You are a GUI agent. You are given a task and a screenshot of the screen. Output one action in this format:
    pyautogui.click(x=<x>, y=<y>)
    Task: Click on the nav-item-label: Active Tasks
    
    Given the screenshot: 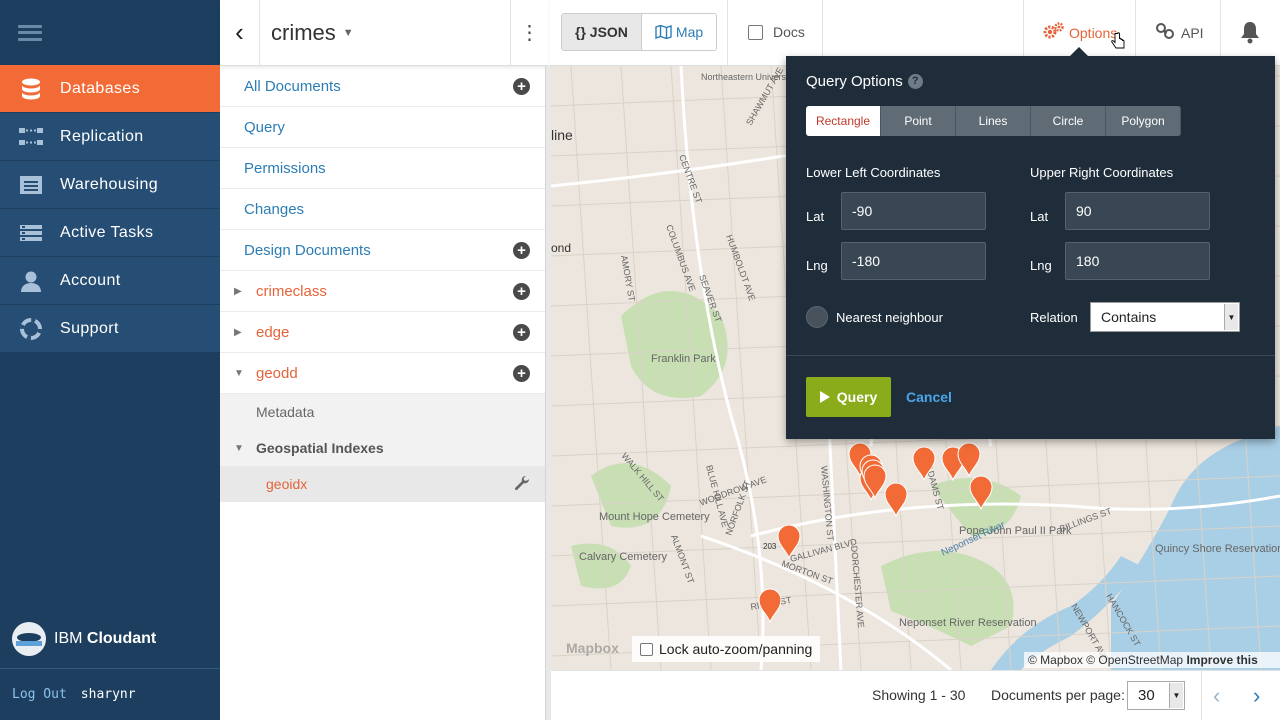 What is the action you would take?
    pyautogui.click(x=107, y=232)
    